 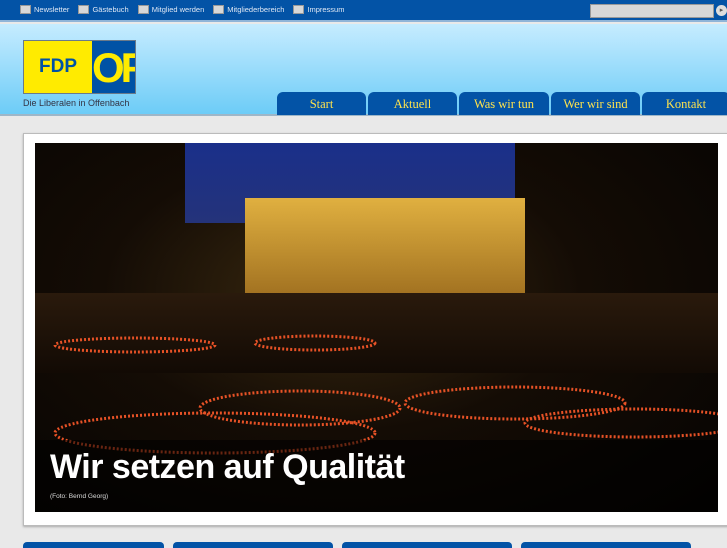 I want to click on tagline: Die Liberalen in Offenbach, so click(x=76, y=103).